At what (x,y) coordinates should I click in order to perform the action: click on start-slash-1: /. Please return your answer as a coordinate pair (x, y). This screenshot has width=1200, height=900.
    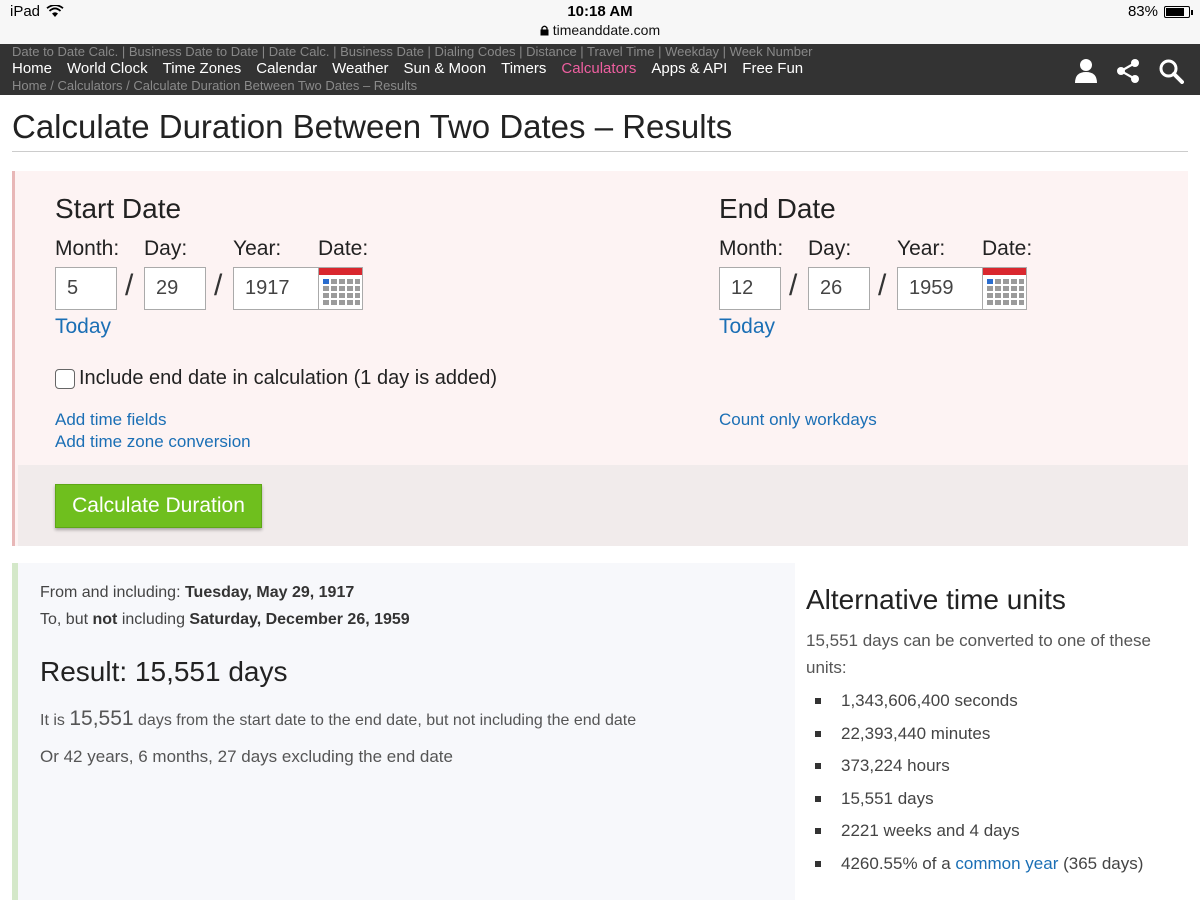
    Looking at the image, I should click on (129, 285).